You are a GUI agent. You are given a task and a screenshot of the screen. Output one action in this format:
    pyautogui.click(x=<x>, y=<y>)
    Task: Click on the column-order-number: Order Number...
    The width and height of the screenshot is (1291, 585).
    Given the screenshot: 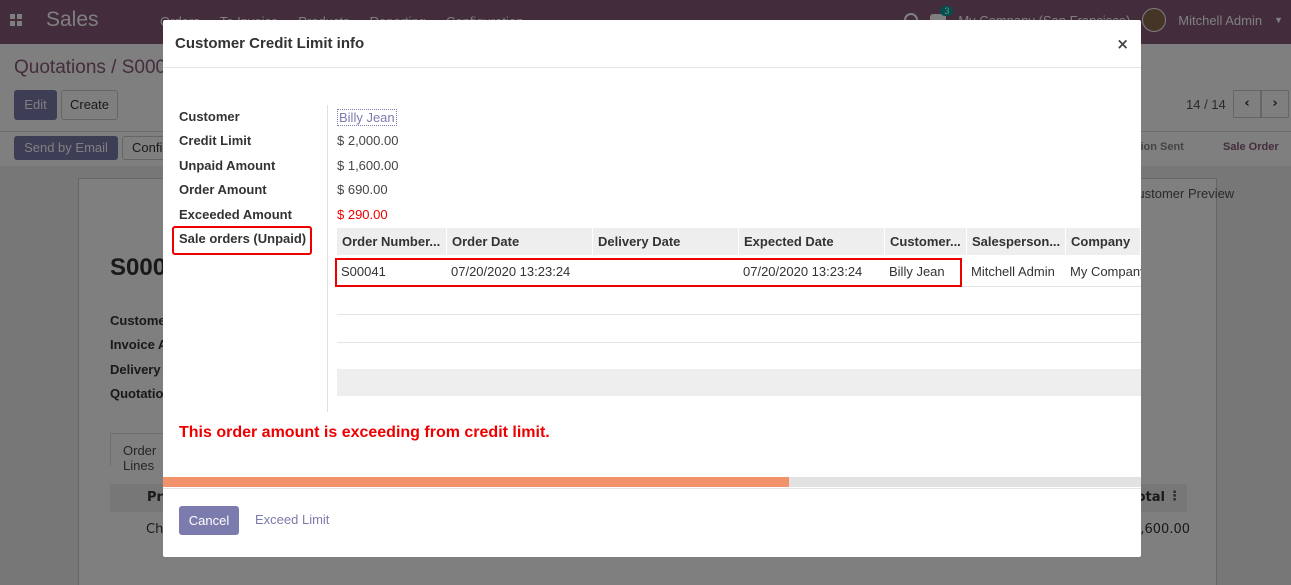 What is the action you would take?
    pyautogui.click(x=392, y=241)
    